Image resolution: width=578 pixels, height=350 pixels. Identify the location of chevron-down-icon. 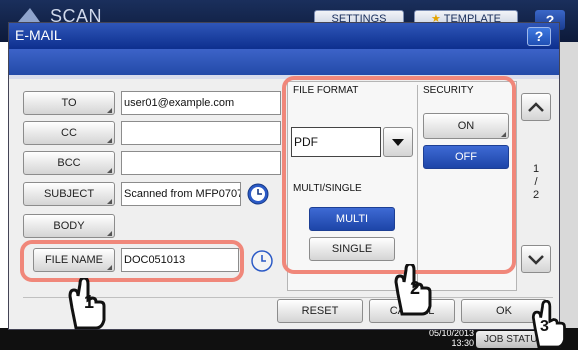
(536, 260).